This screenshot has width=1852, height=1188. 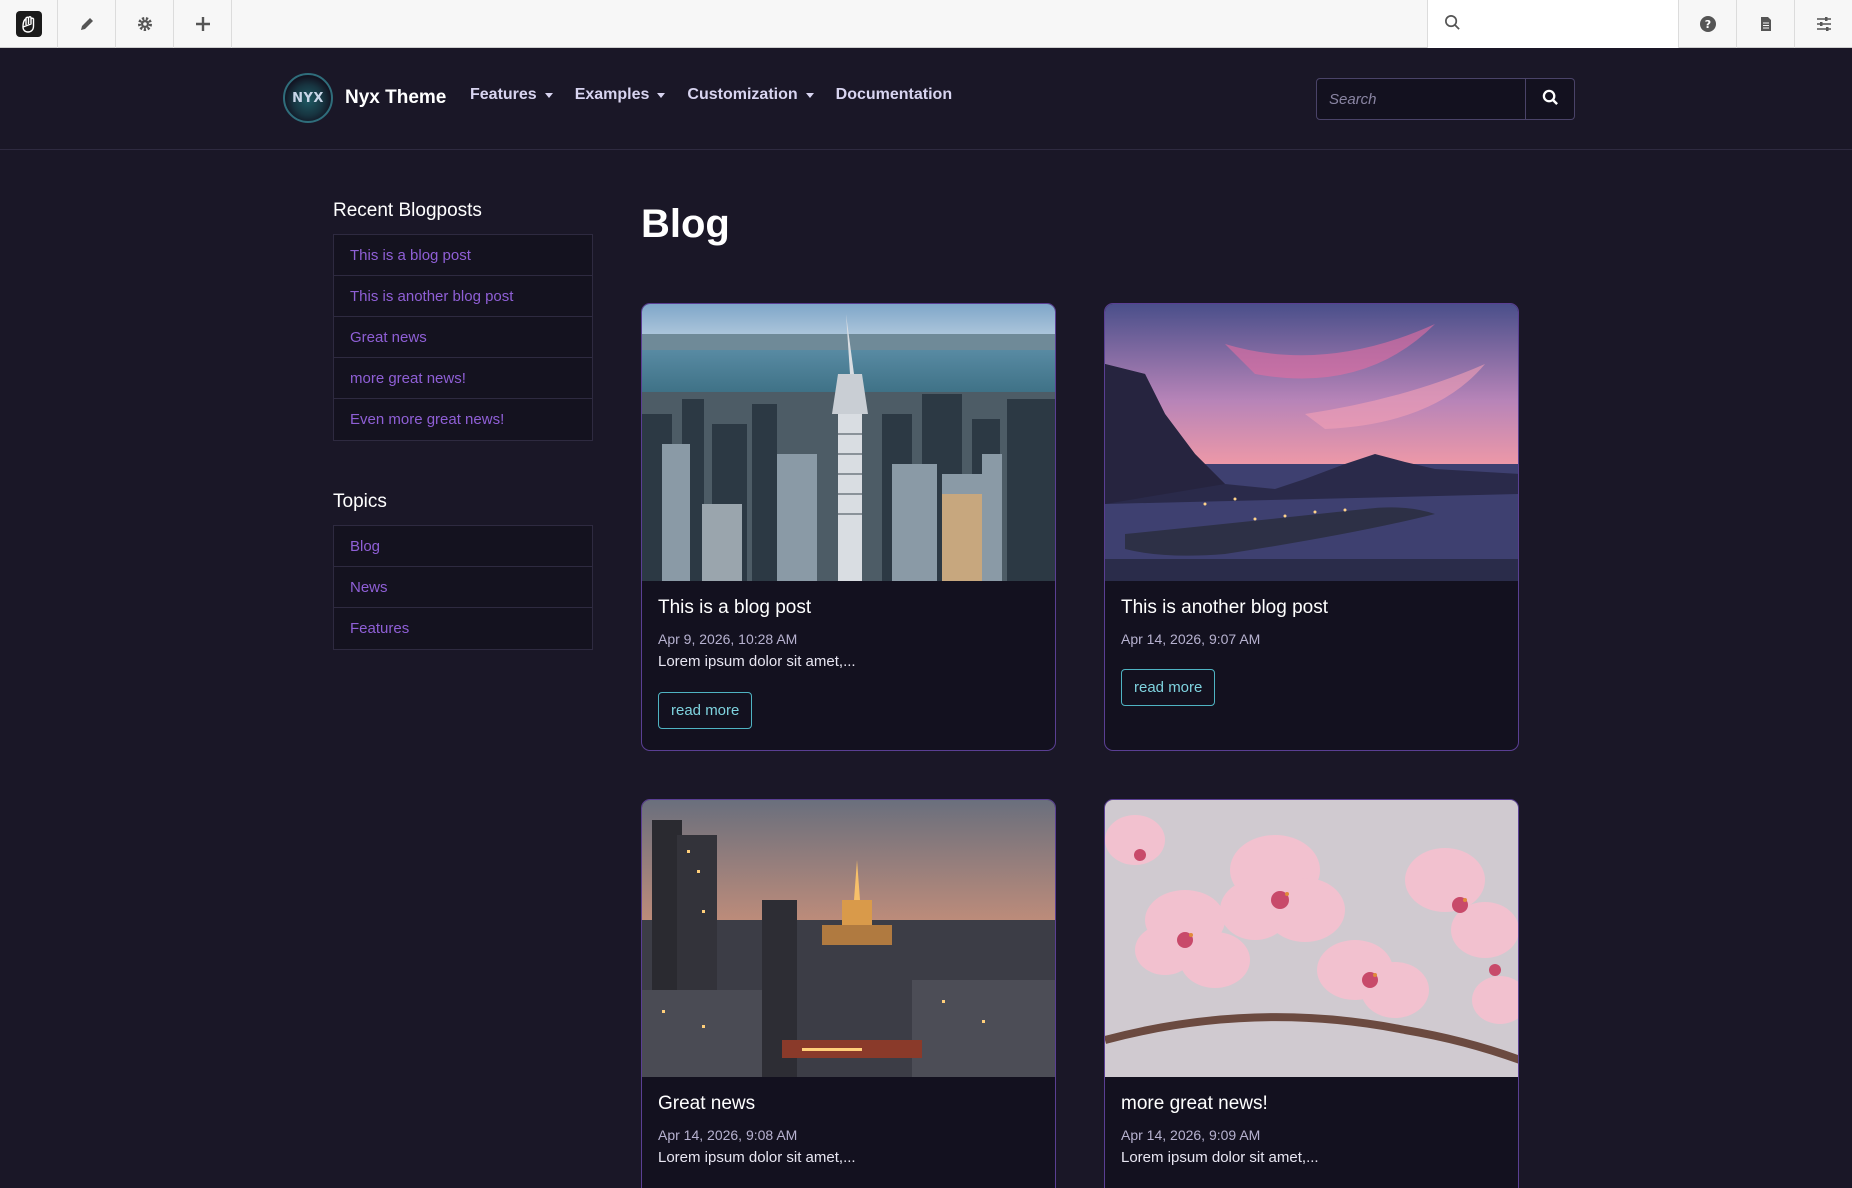 What do you see at coordinates (728, 1135) in the screenshot?
I see `card-date: Apr 14, 2026, 9:08 AM` at bounding box center [728, 1135].